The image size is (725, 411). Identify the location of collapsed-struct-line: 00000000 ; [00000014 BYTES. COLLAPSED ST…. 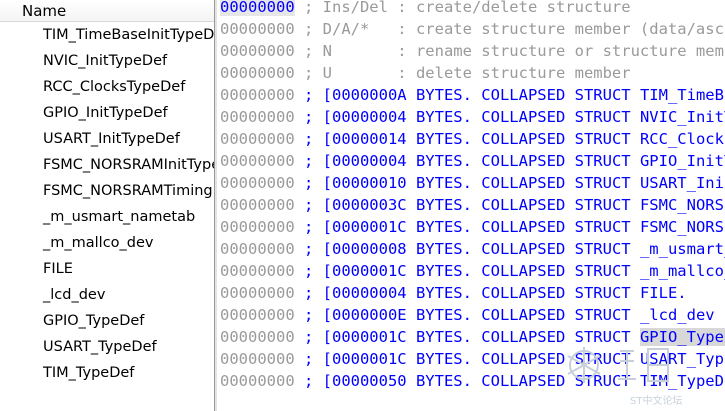
(472, 139).